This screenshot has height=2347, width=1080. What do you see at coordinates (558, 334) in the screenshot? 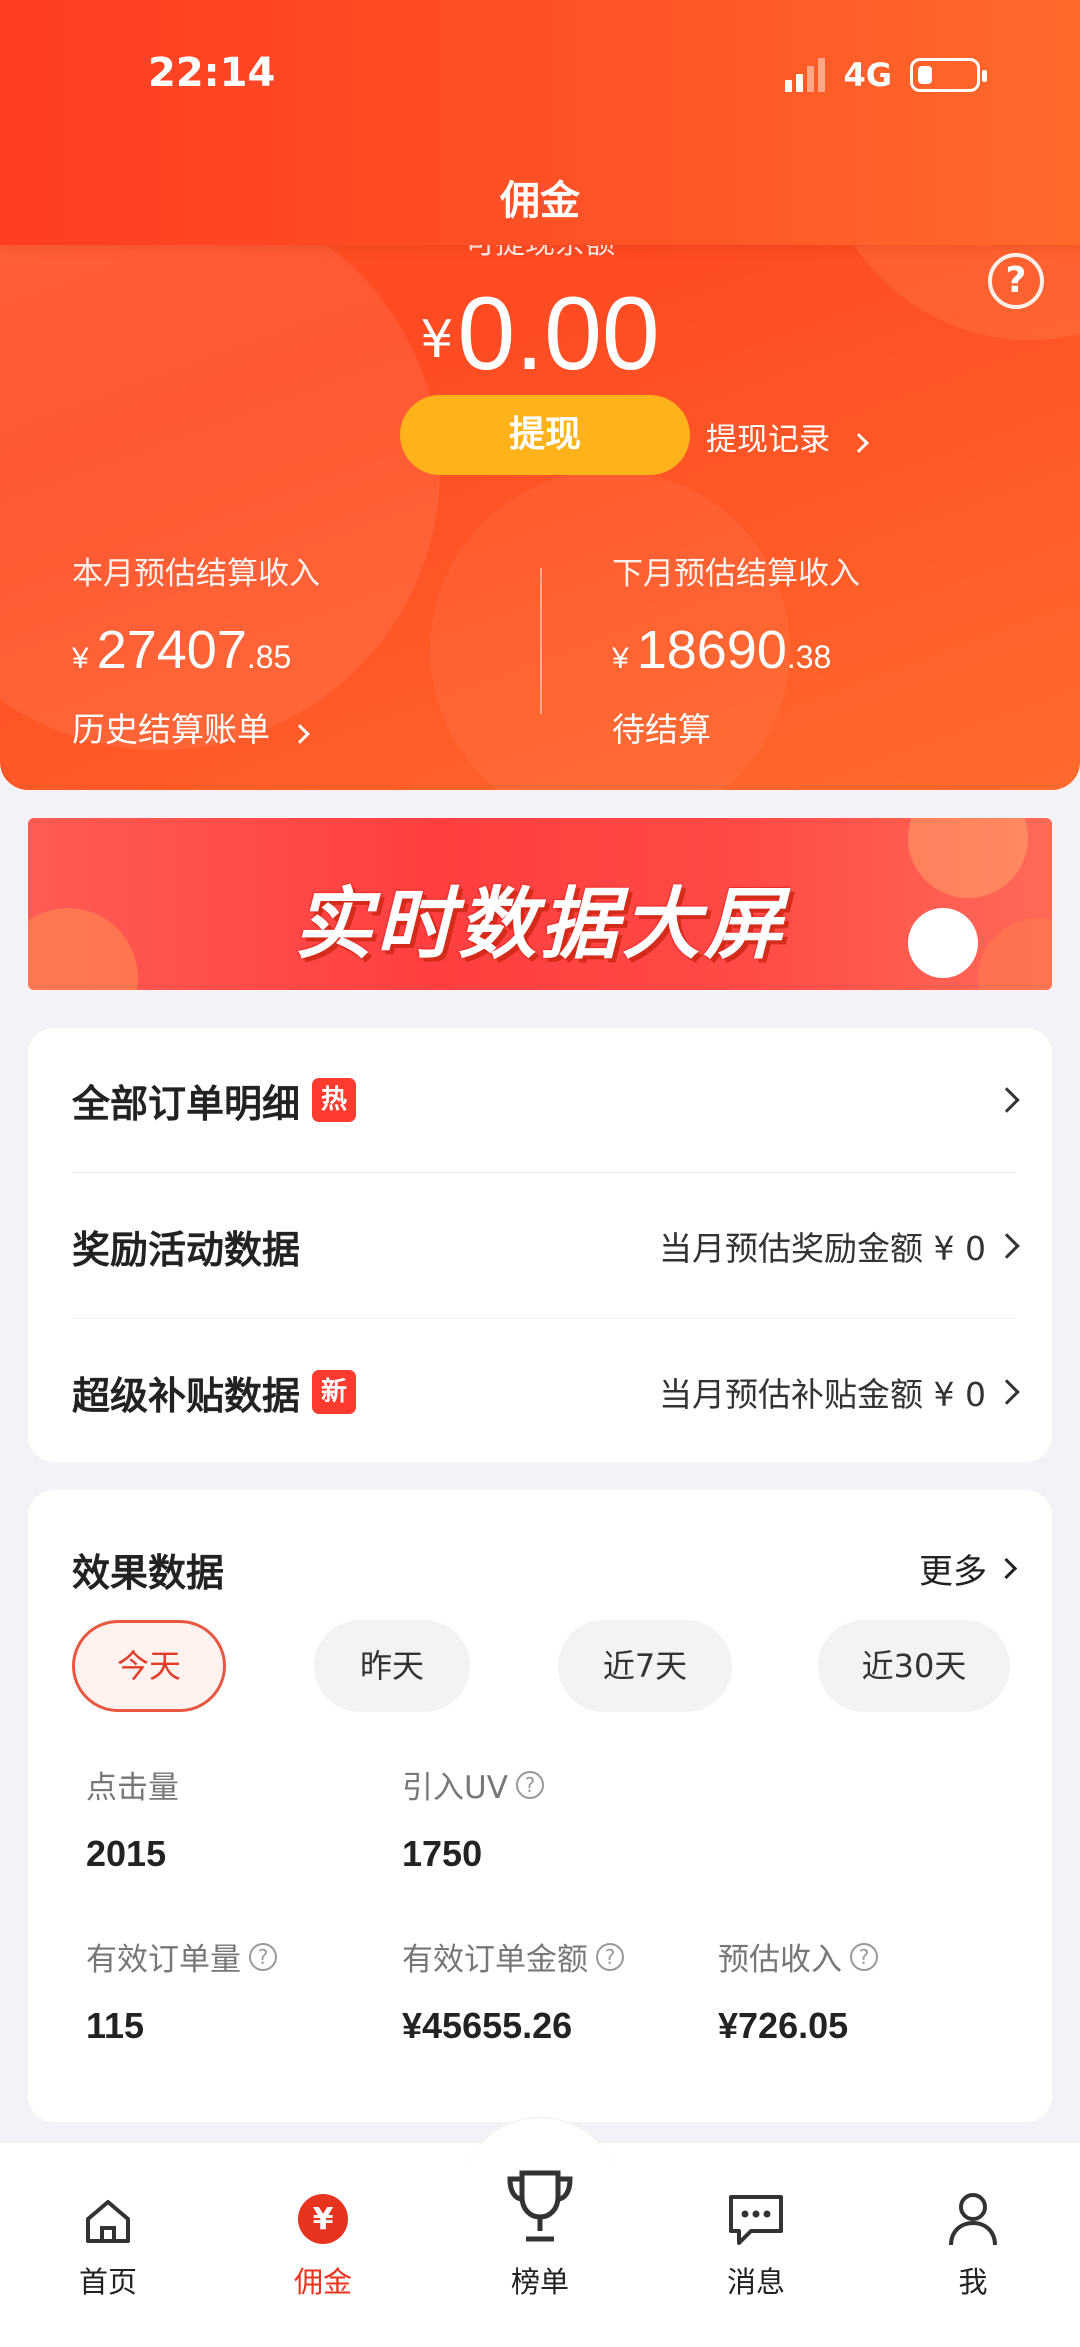
I see `balance-value: 0.00` at bounding box center [558, 334].